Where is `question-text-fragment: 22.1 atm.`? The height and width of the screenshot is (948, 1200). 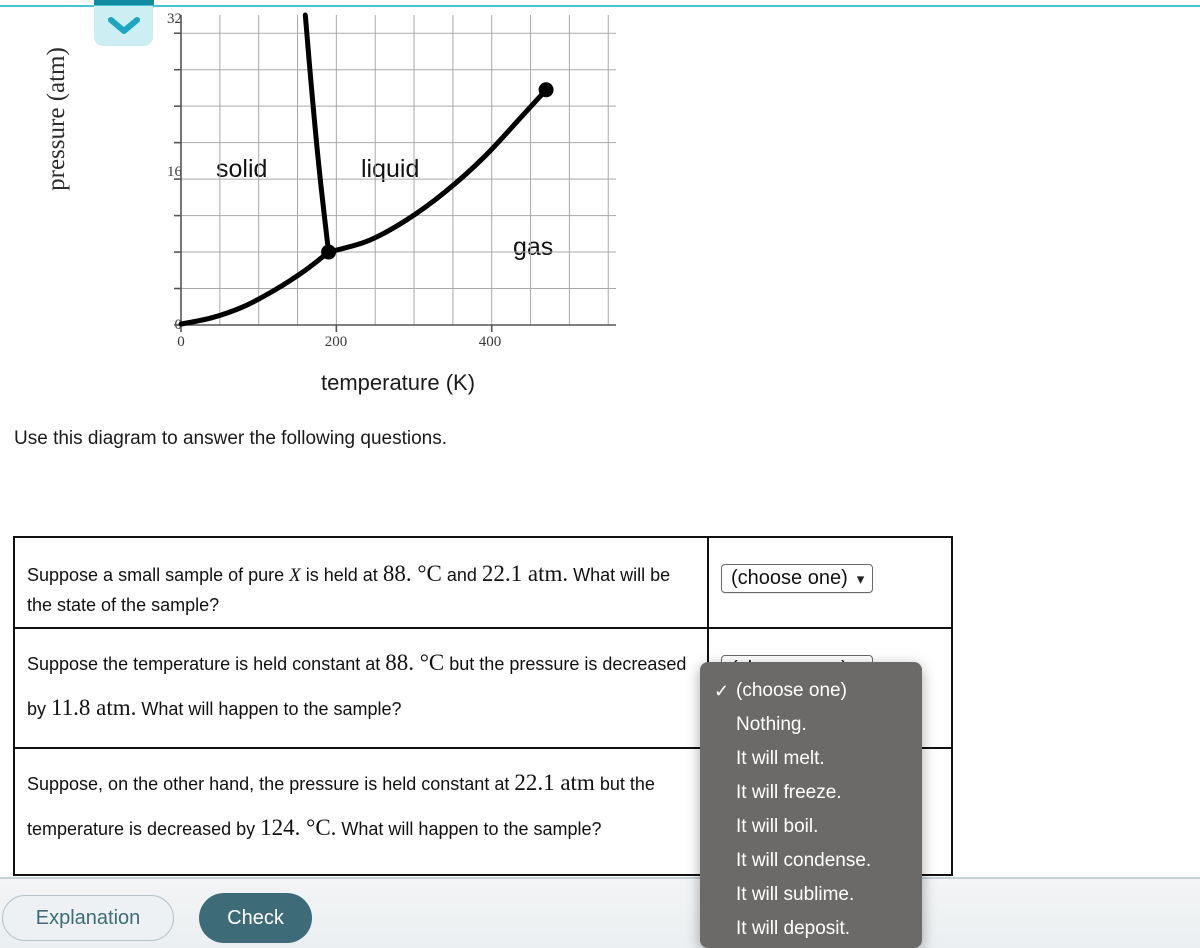
question-text-fragment: 22.1 atm. is located at coordinates (525, 573).